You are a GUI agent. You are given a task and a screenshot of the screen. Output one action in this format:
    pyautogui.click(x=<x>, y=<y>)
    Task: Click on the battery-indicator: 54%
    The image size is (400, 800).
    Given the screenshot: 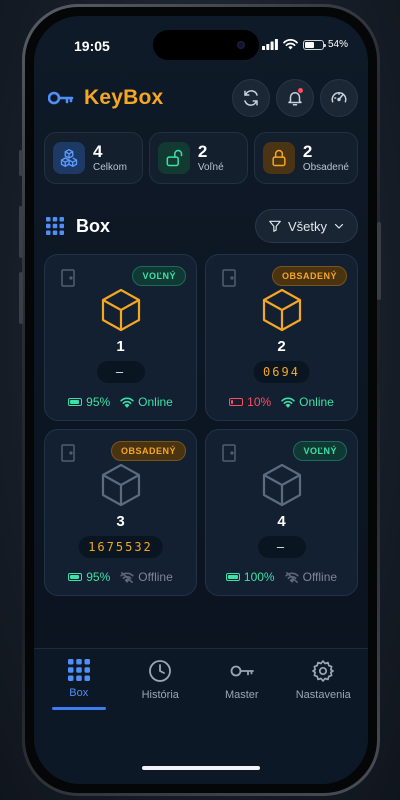 What is the action you would take?
    pyautogui.click(x=325, y=44)
    